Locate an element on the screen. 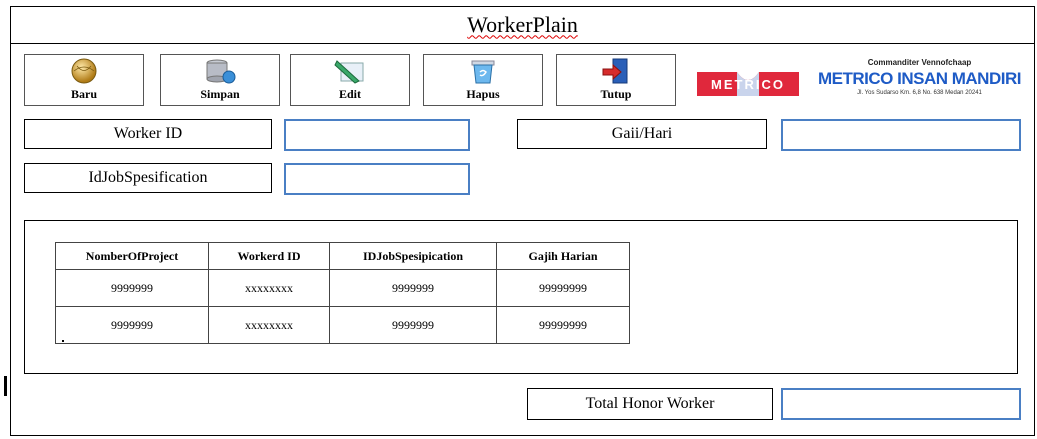  edit-button: Edit is located at coordinates (350, 80).